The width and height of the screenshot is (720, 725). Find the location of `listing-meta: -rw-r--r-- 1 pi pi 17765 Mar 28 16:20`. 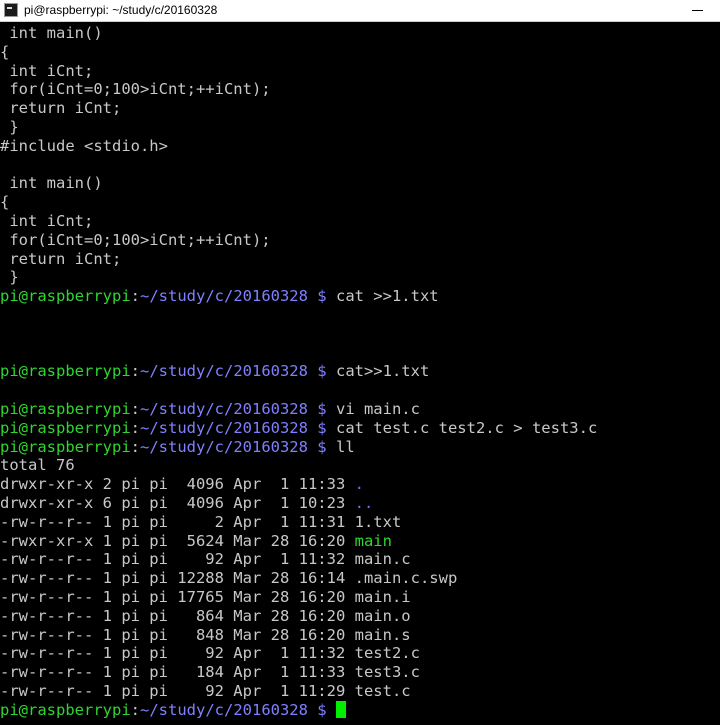

listing-meta: -rw-r--r-- 1 pi pi 17765 Mar 28 16:20 is located at coordinates (173, 597).